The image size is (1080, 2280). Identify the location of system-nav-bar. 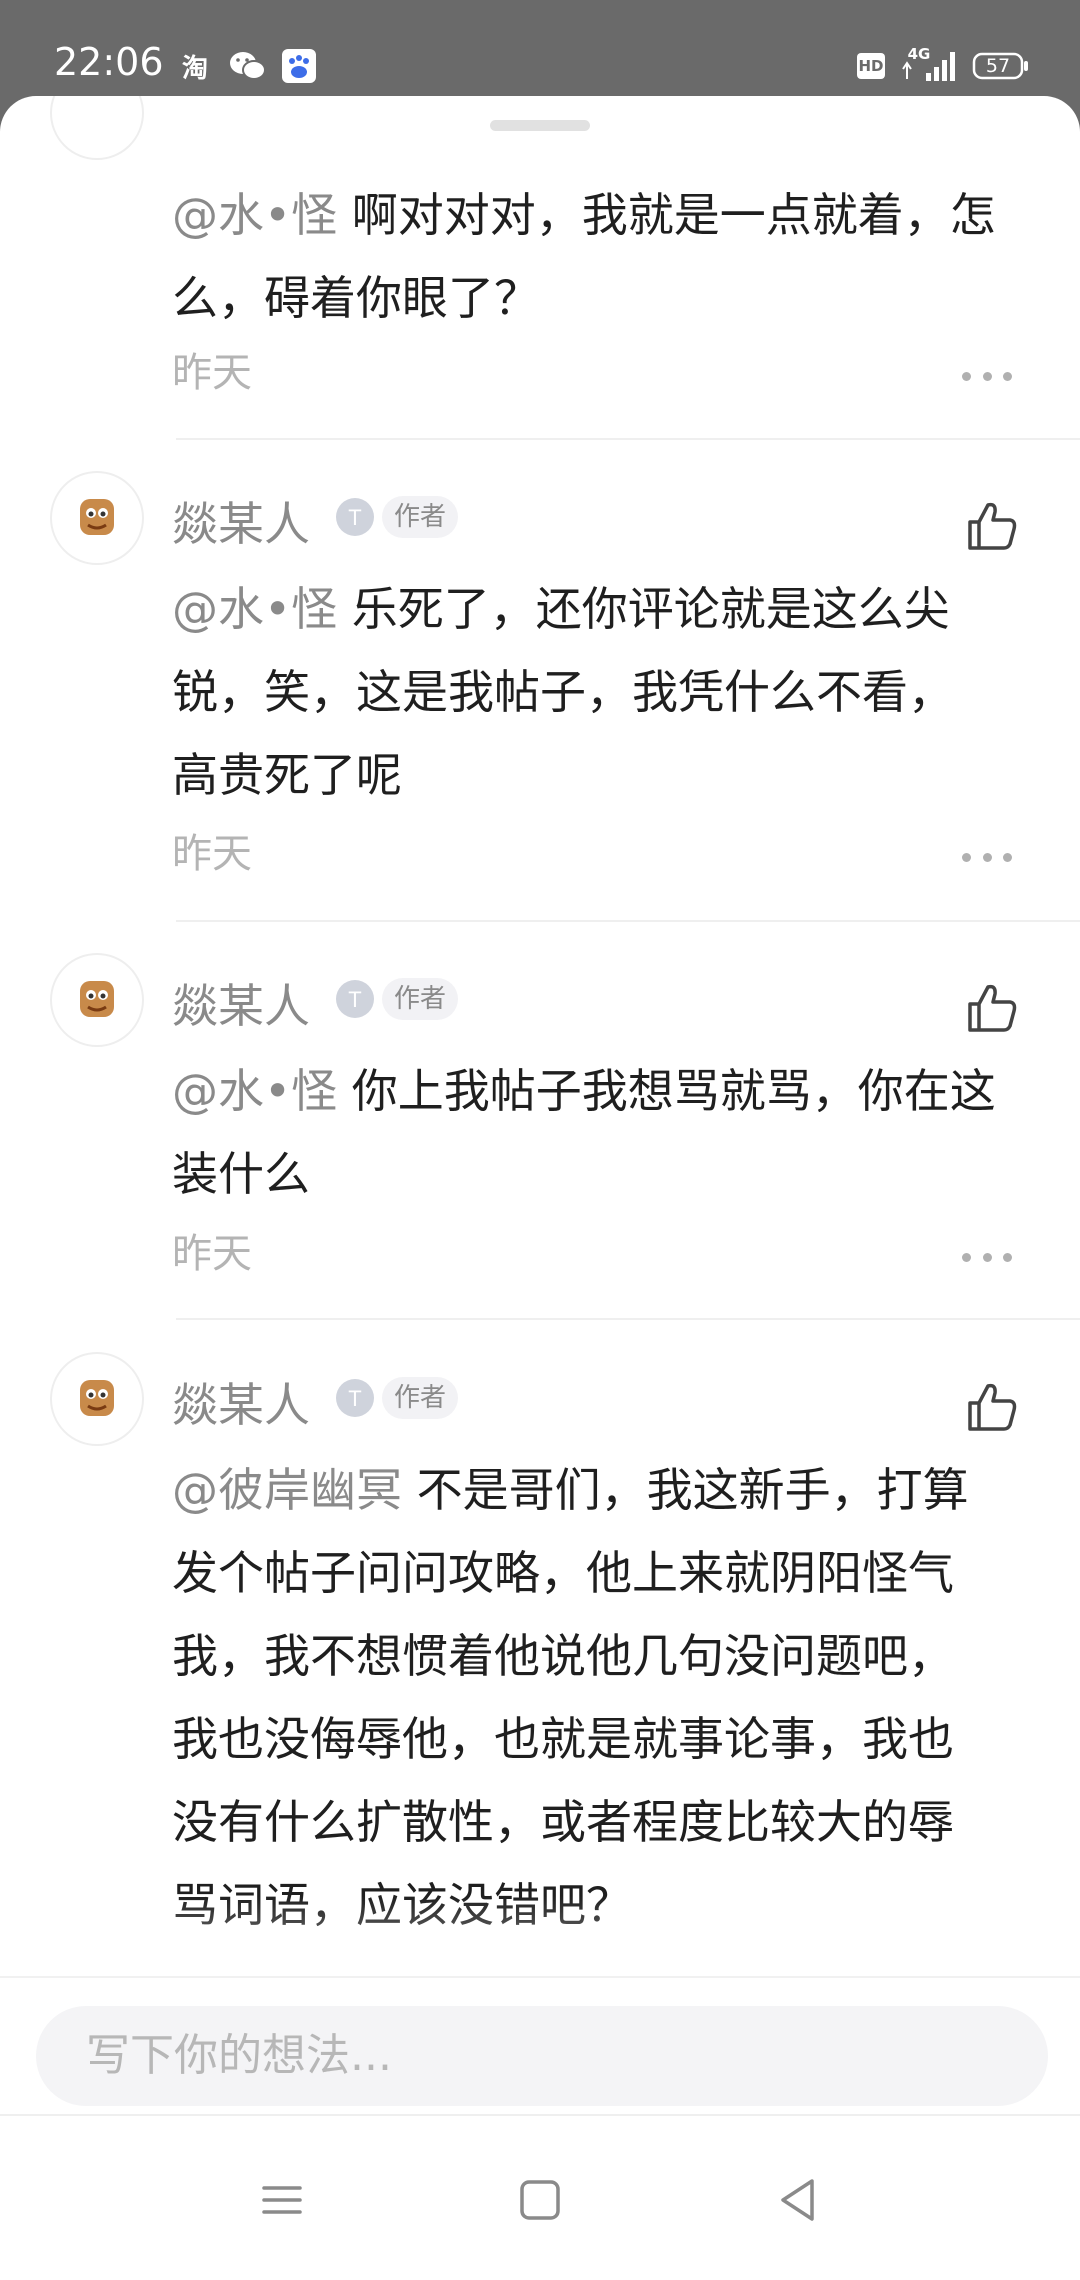
(540, 2197).